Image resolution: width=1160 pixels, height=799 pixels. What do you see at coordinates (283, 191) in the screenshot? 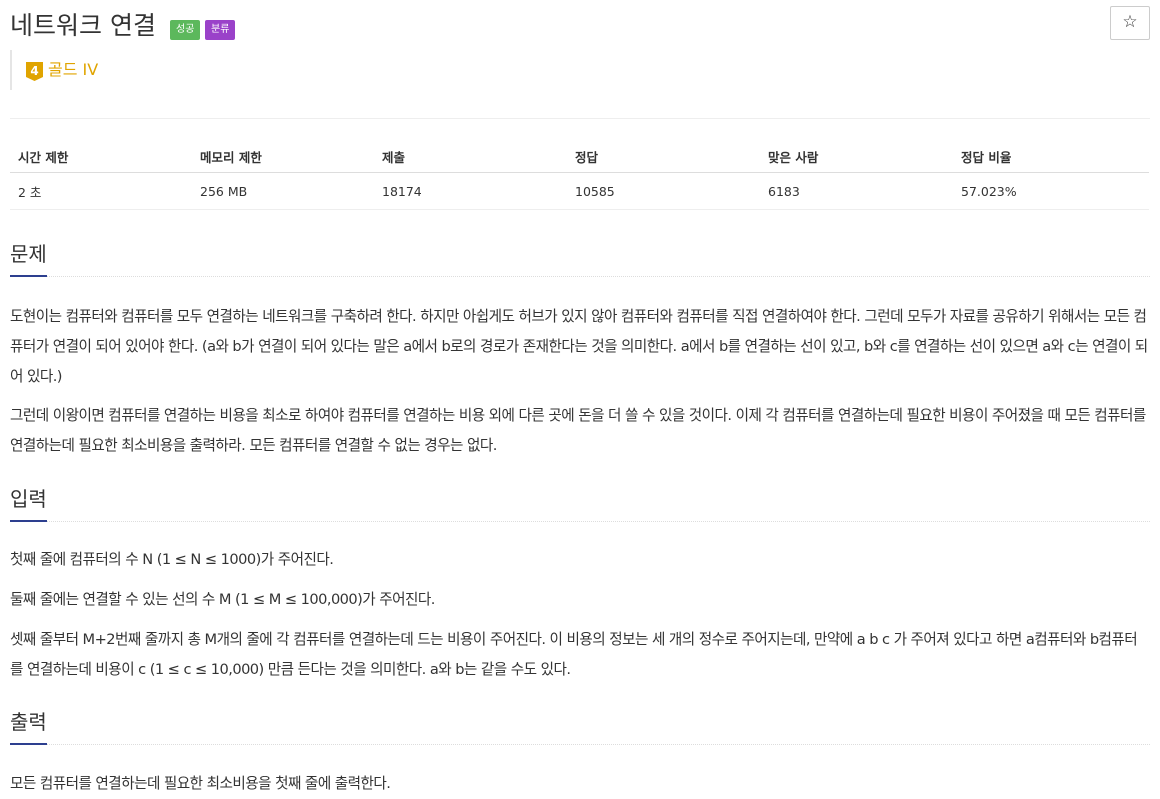
I see `memory-limit-value: 256 MB` at bounding box center [283, 191].